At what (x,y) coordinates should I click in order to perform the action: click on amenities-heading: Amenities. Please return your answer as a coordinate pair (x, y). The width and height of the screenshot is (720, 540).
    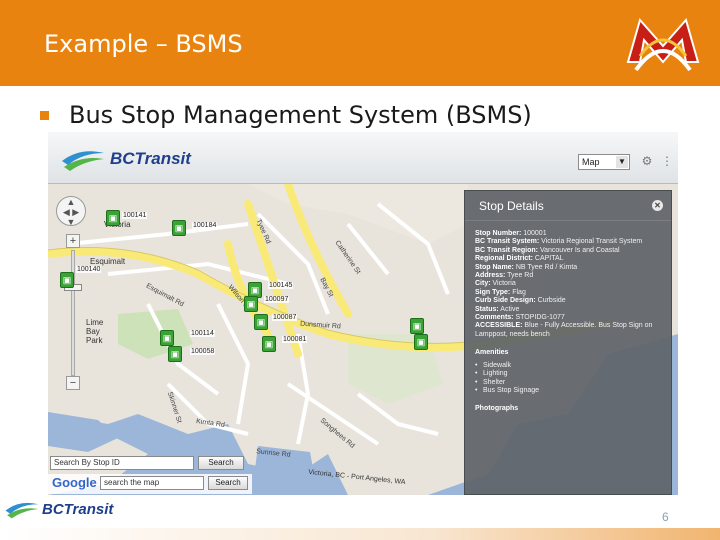
    Looking at the image, I should click on (492, 353).